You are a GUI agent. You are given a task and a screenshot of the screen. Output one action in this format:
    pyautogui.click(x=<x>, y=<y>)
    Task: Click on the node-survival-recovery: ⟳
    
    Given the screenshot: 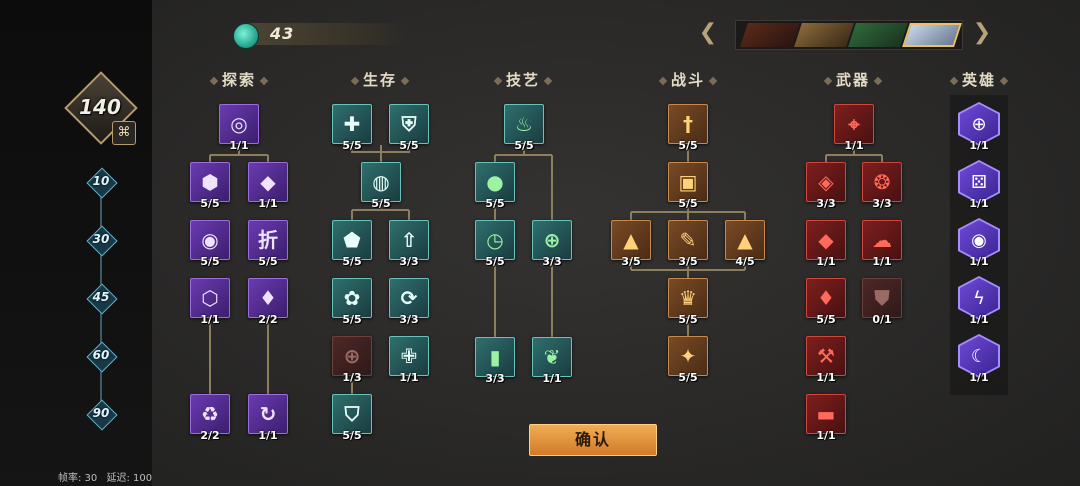 What is the action you would take?
    pyautogui.click(x=409, y=298)
    